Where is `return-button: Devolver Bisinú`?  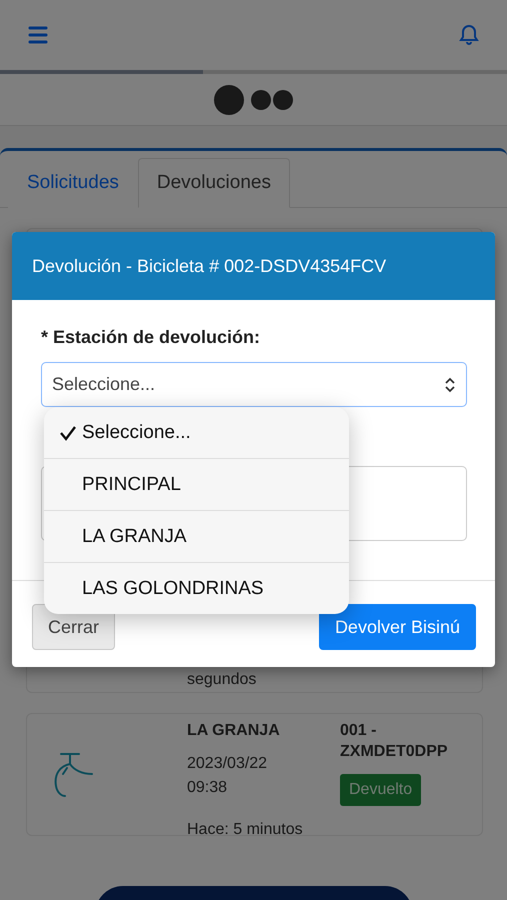 return-button: Devolver Bisinú is located at coordinates (397, 627).